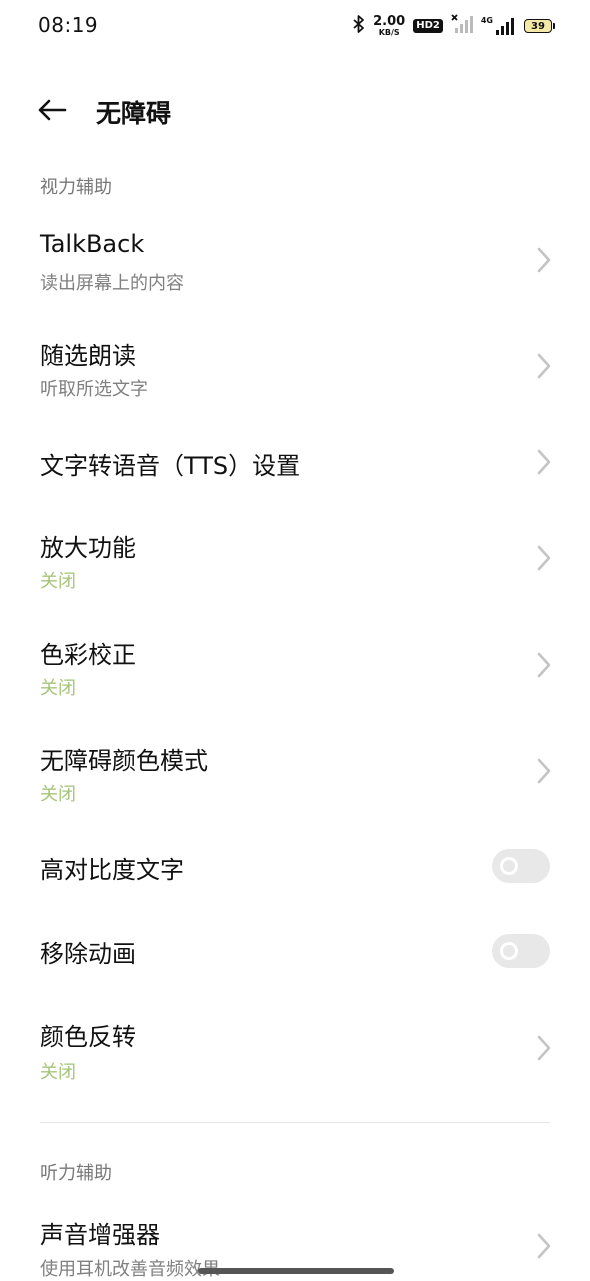 This screenshot has height=1281, width=590. What do you see at coordinates (428, 26) in the screenshot?
I see `hd-voice-badge: HD2` at bounding box center [428, 26].